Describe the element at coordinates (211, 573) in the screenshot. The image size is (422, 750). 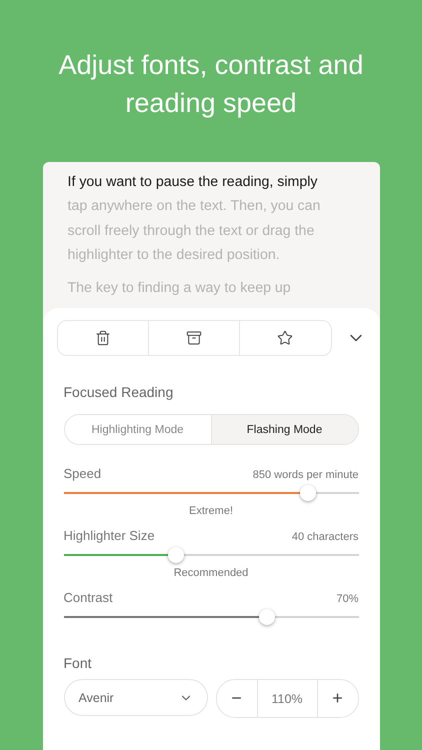
I see `slider-note: Recommended` at that location.